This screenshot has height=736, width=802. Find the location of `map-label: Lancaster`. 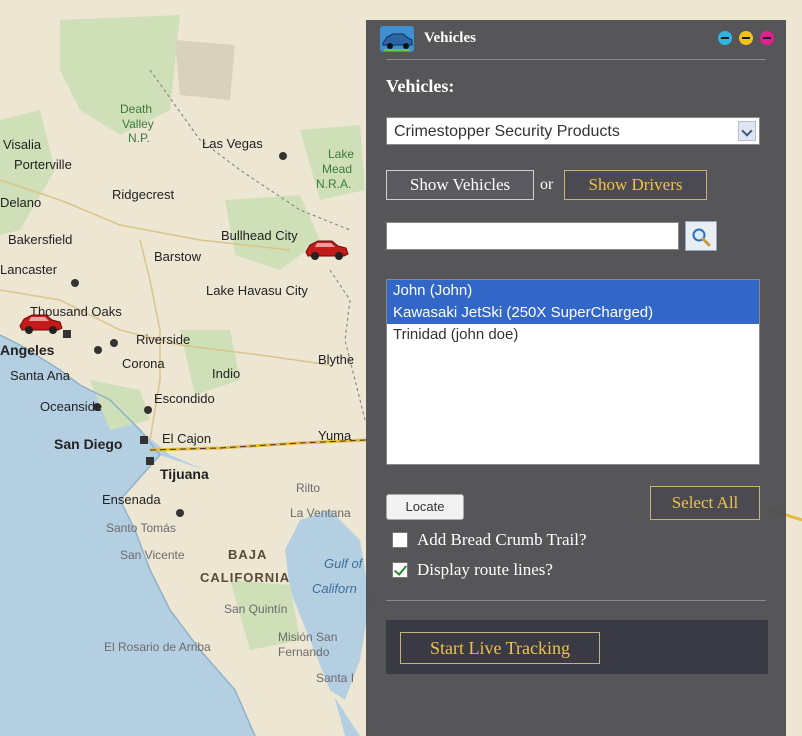

map-label: Lancaster is located at coordinates (29, 269).